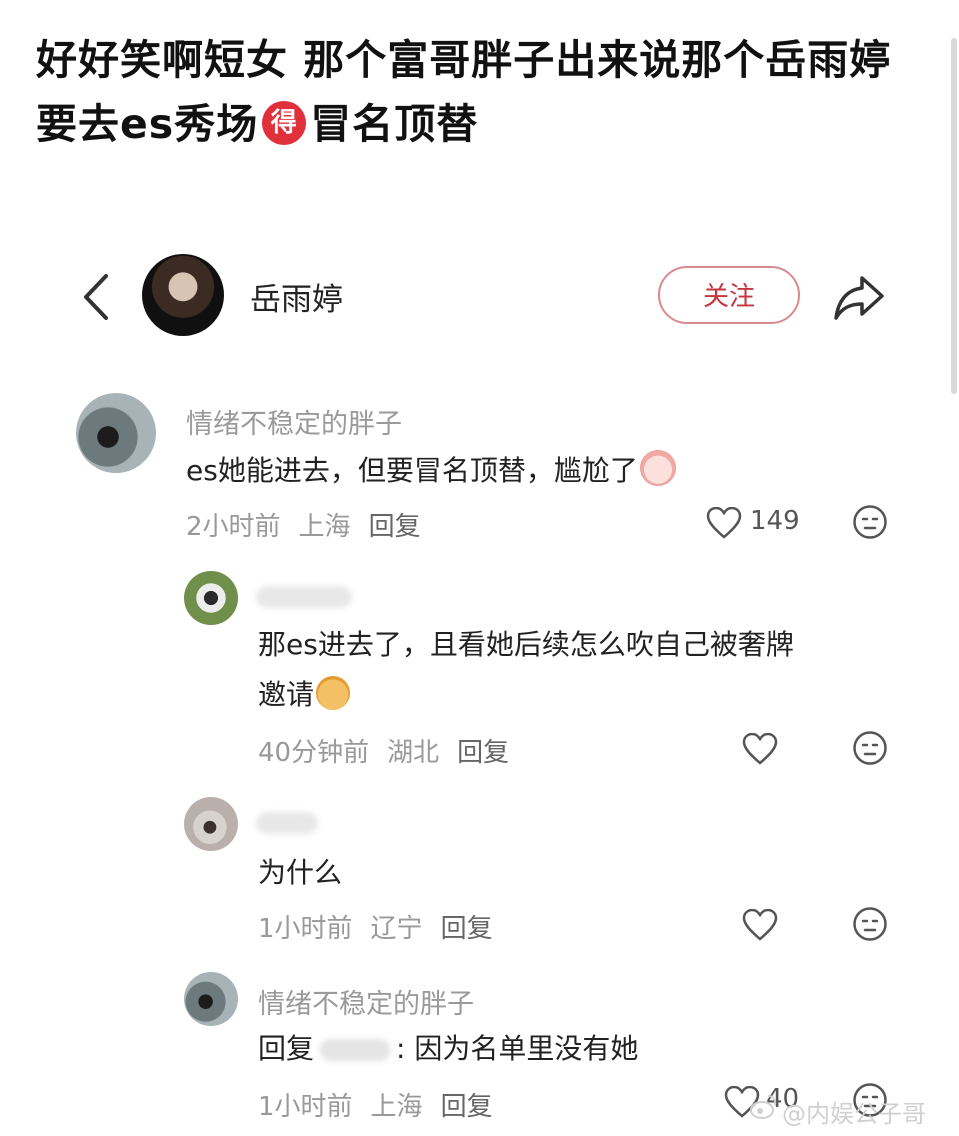  What do you see at coordinates (859, 297) in the screenshot?
I see `share-icon` at bounding box center [859, 297].